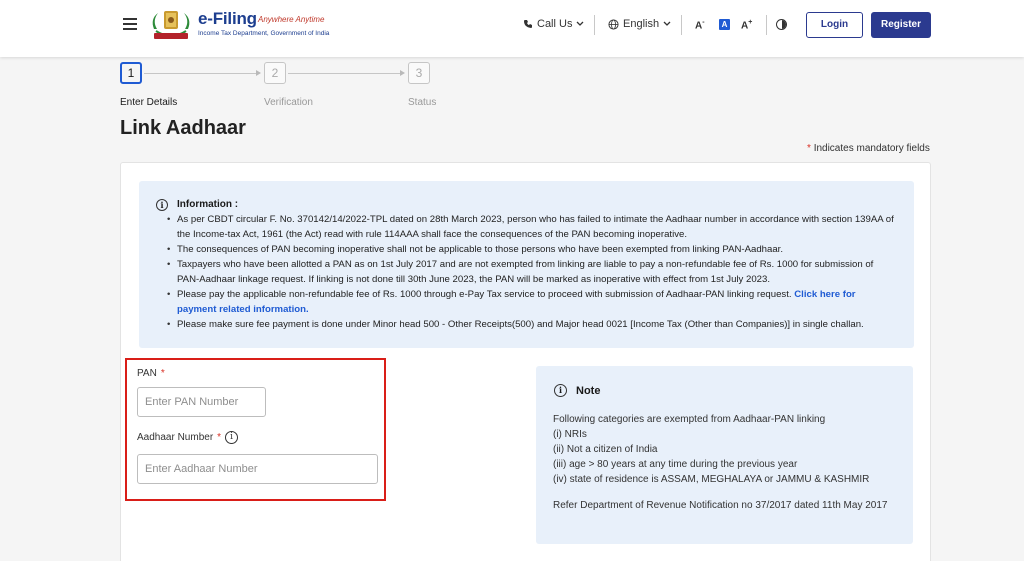 This screenshot has height=561, width=1024. What do you see at coordinates (868, 148) in the screenshot?
I see `mandatory-fields-note: * Indicates mandatory fields` at bounding box center [868, 148].